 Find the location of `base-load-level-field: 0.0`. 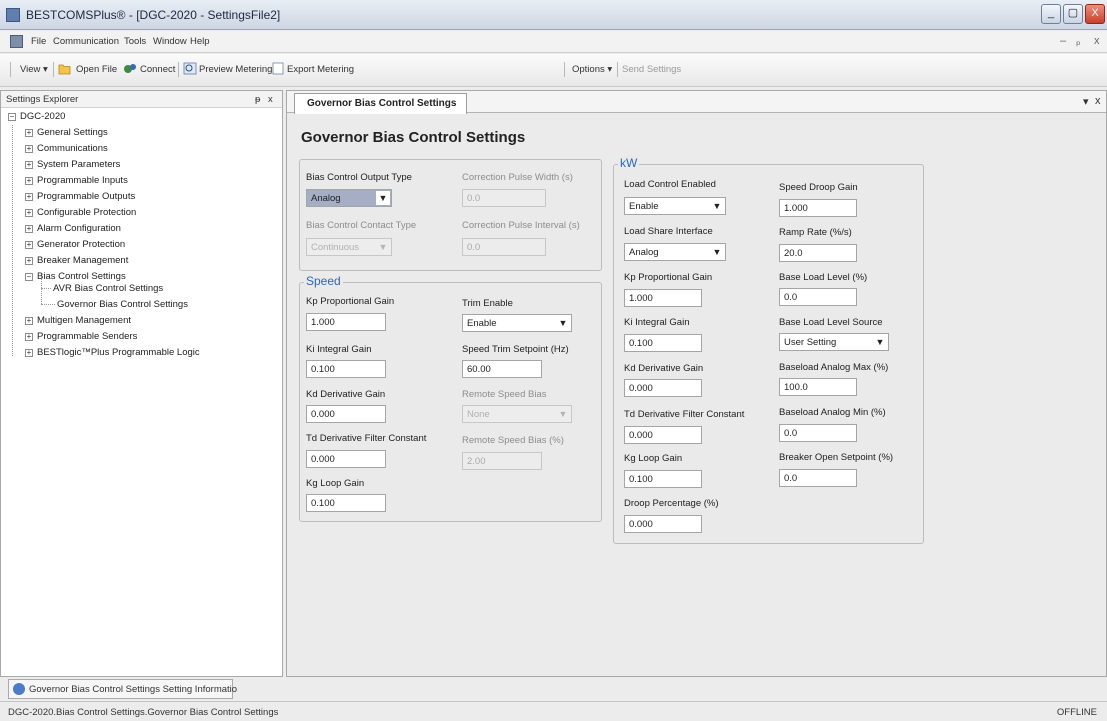

base-load-level-field: 0.0 is located at coordinates (818, 297).